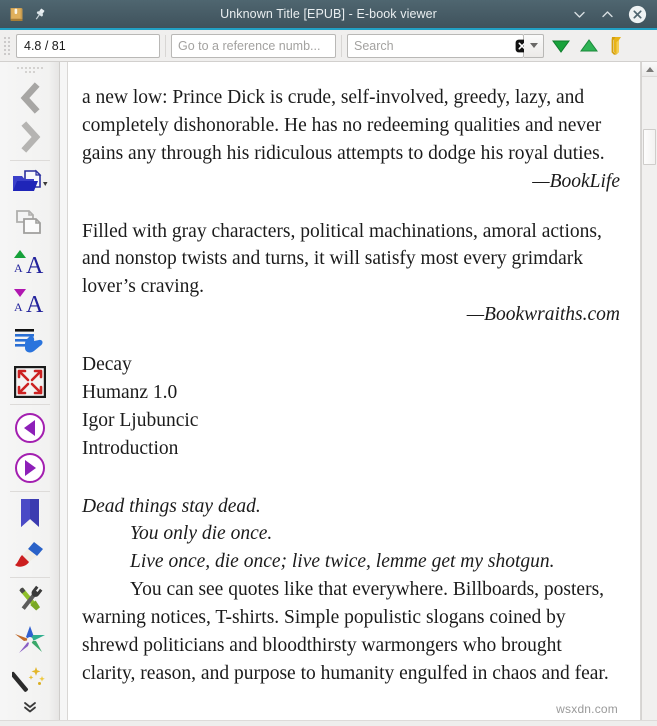 The width and height of the screenshot is (657, 726). I want to click on search-field, so click(438, 45).